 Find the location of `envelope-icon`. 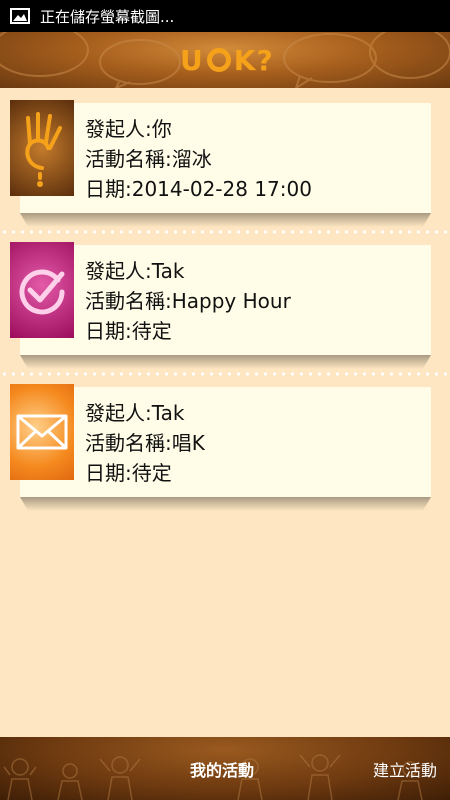

envelope-icon is located at coordinates (42, 432).